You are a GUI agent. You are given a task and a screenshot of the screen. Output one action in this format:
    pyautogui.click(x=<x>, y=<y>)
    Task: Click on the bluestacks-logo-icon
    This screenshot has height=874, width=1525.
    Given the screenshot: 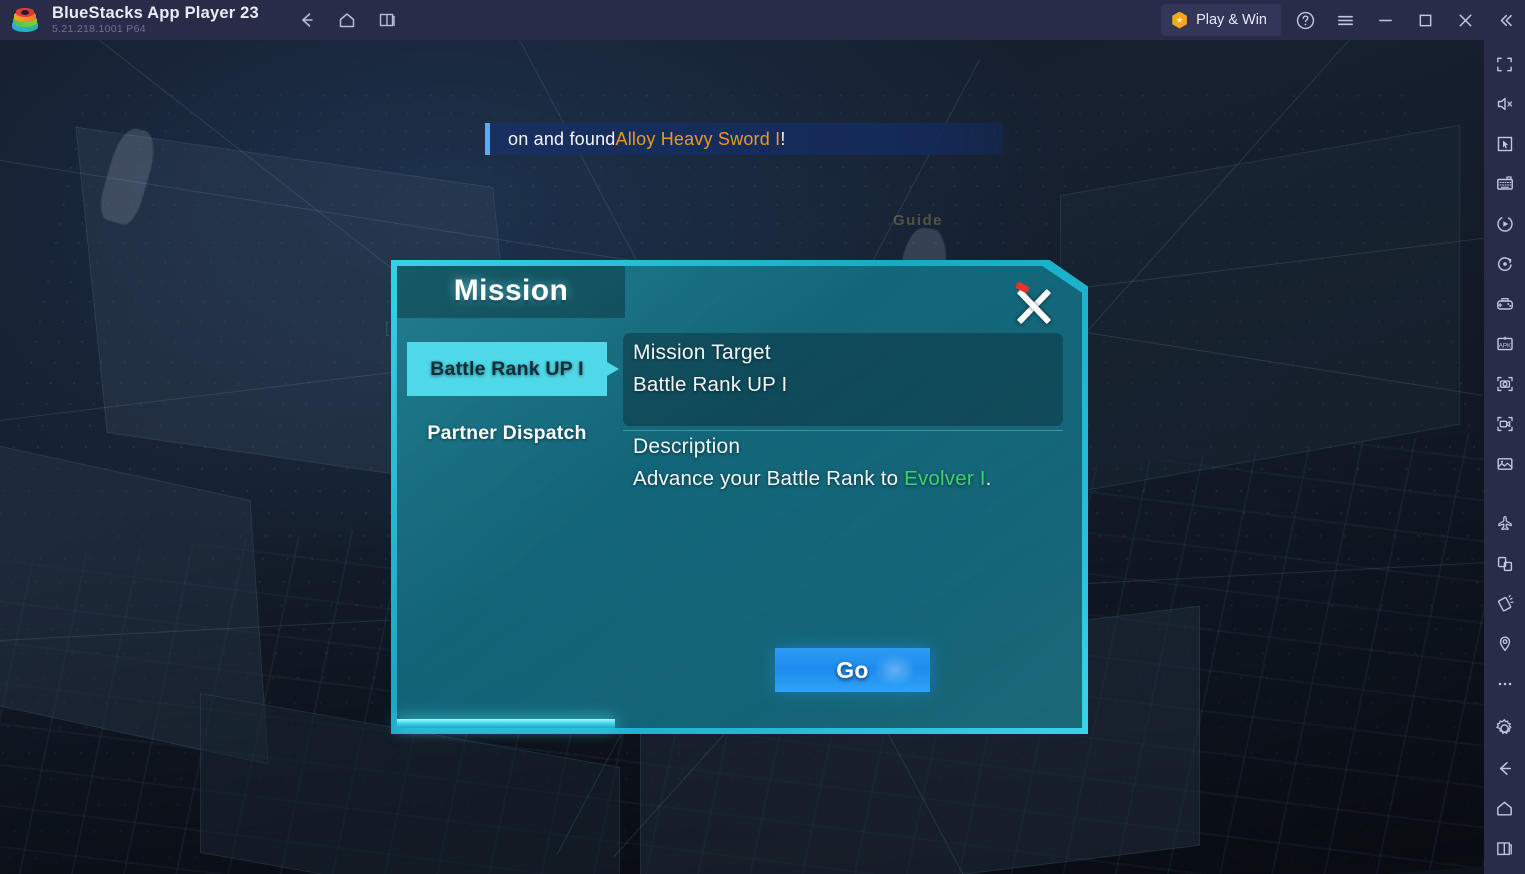 What is the action you would take?
    pyautogui.click(x=25, y=20)
    